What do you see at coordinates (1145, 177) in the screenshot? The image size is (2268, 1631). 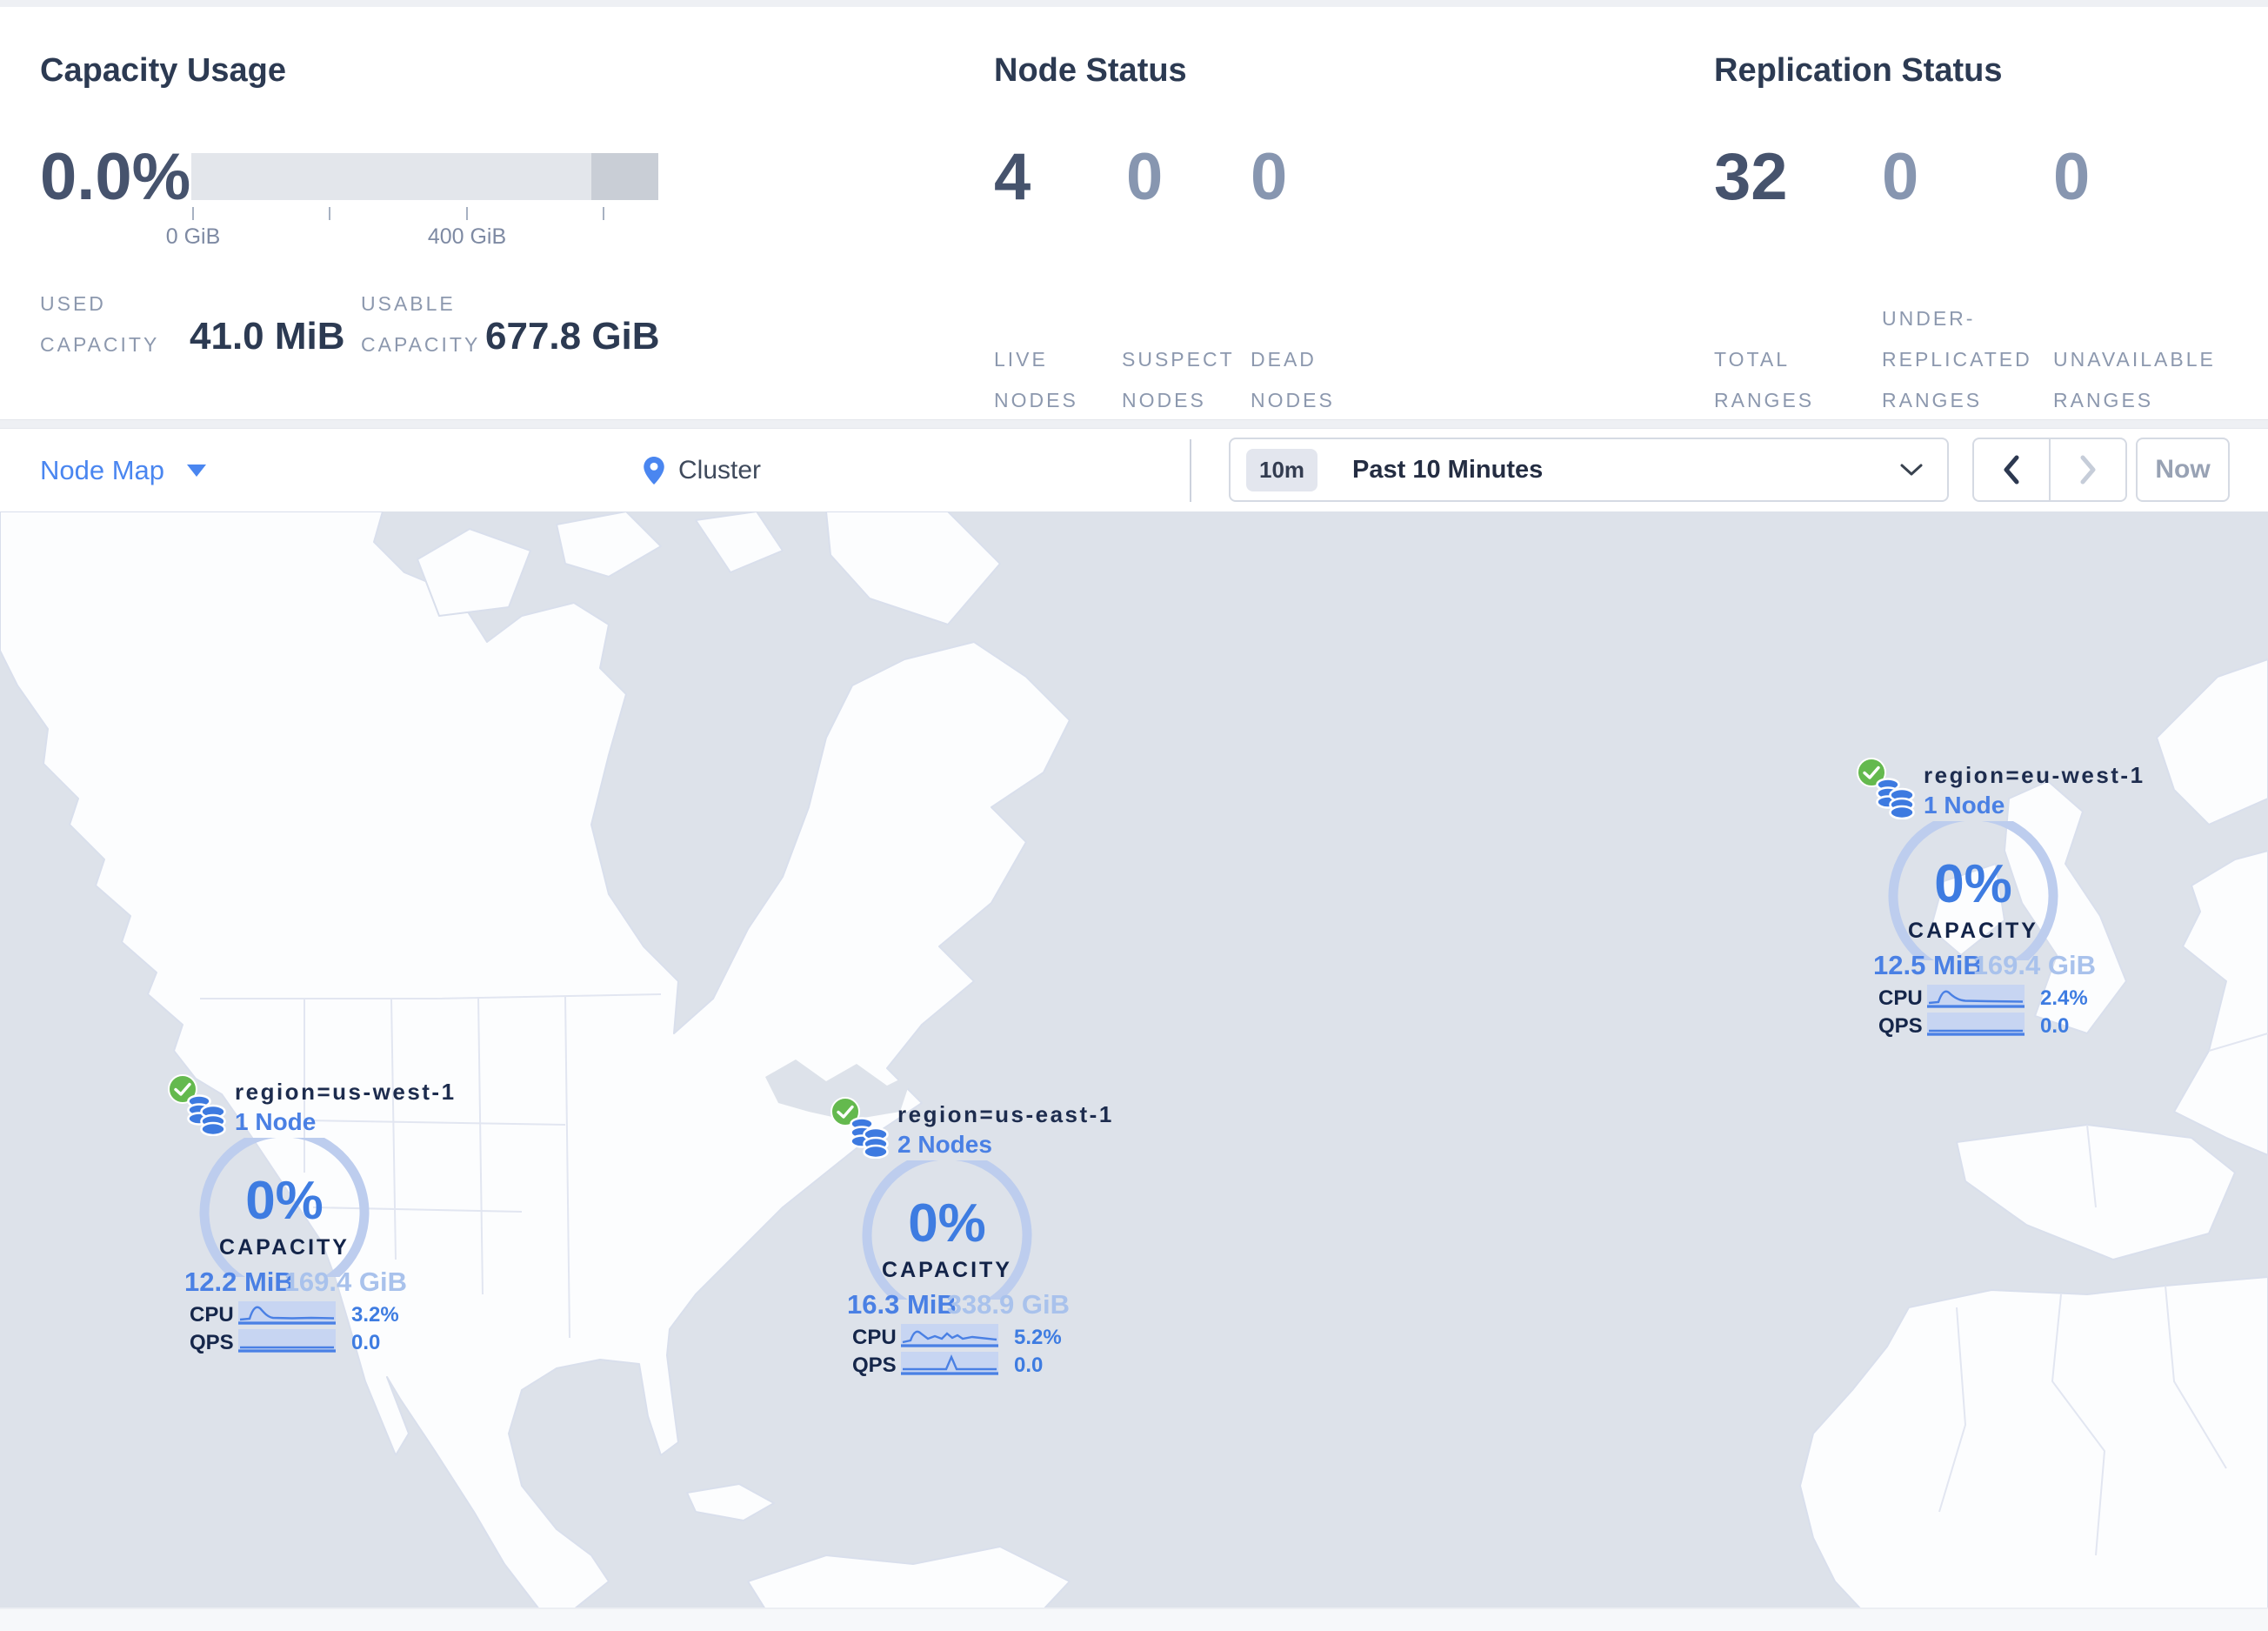 I see `suspect-nodes-count: 0` at bounding box center [1145, 177].